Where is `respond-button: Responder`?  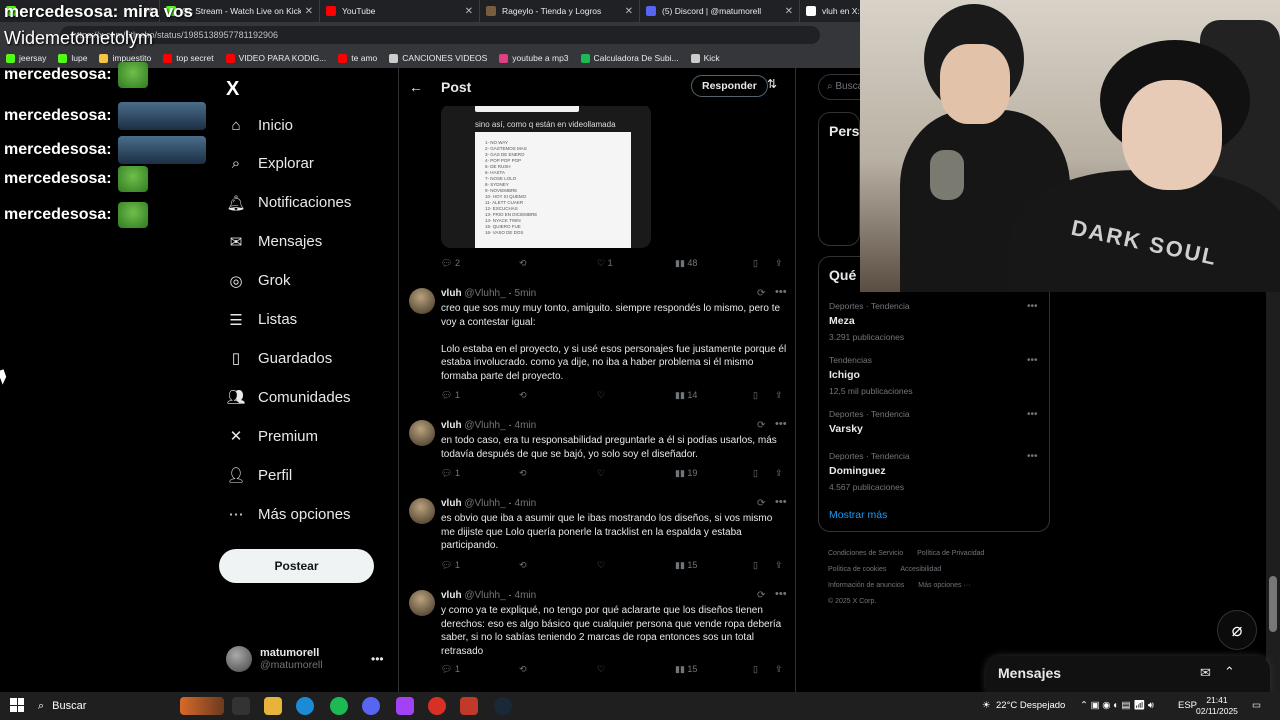 respond-button: Responder is located at coordinates (729, 86).